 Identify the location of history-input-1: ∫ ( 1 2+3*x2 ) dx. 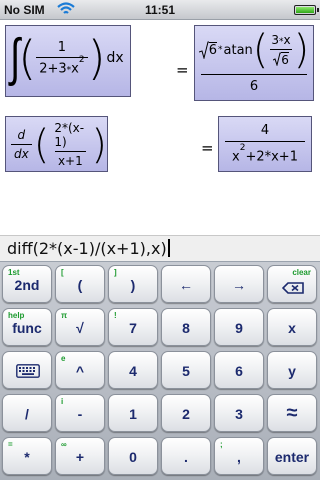
(68, 61).